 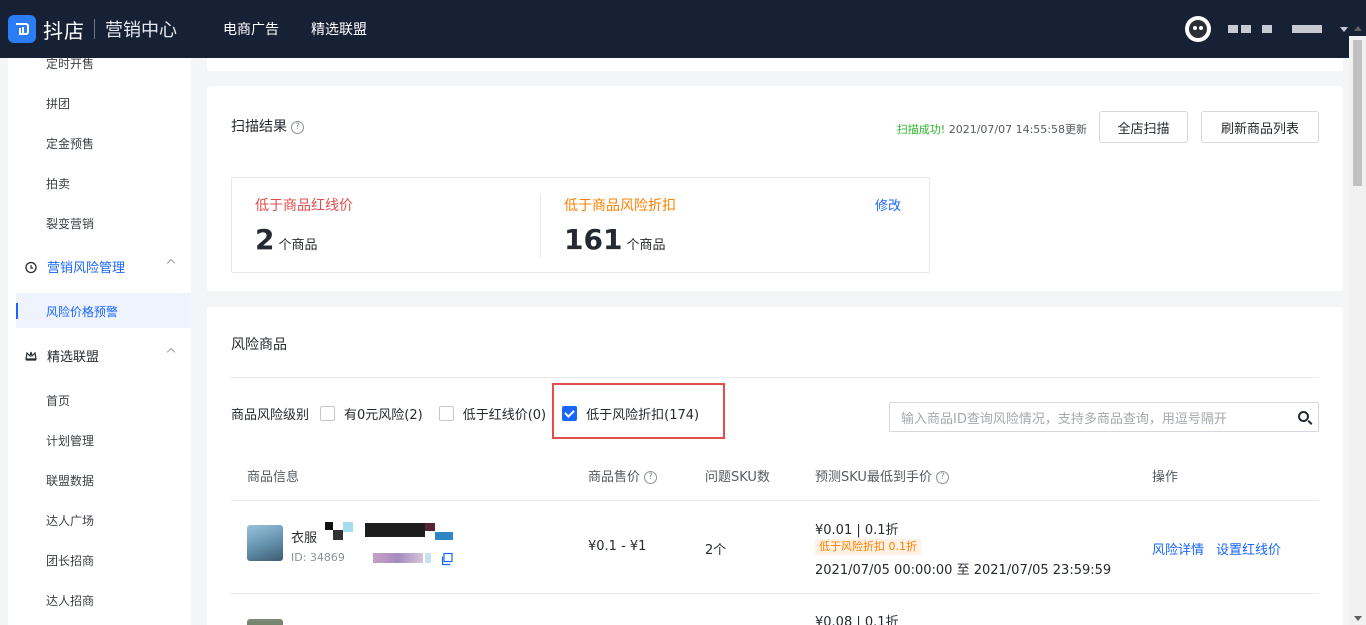 I want to click on sidebar-item-auction: 拍卖, so click(x=58, y=183).